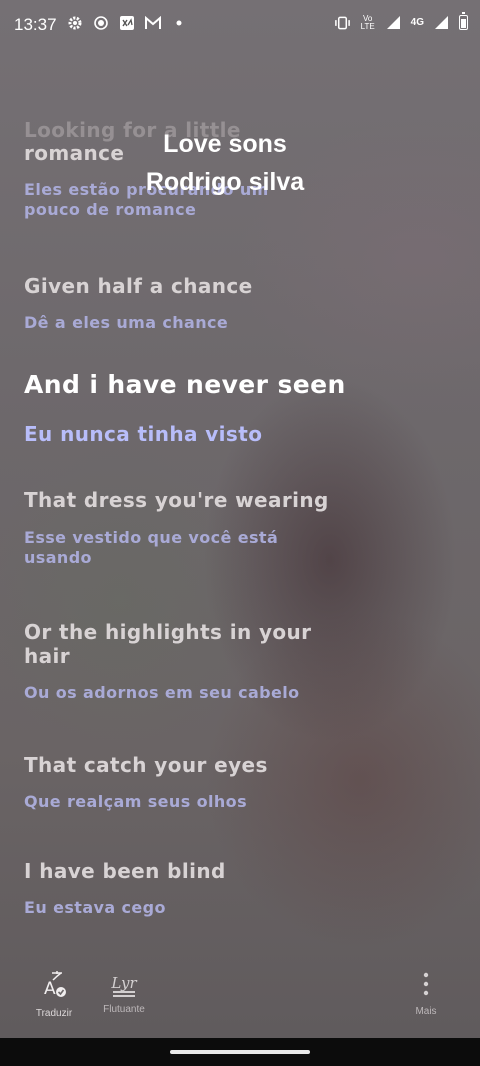 The height and width of the screenshot is (1066, 480). I want to click on home-gesture-pill, so click(240, 1052).